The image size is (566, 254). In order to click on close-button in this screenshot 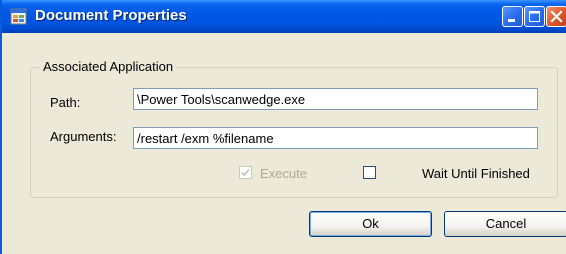, I will do `click(556, 16)`.